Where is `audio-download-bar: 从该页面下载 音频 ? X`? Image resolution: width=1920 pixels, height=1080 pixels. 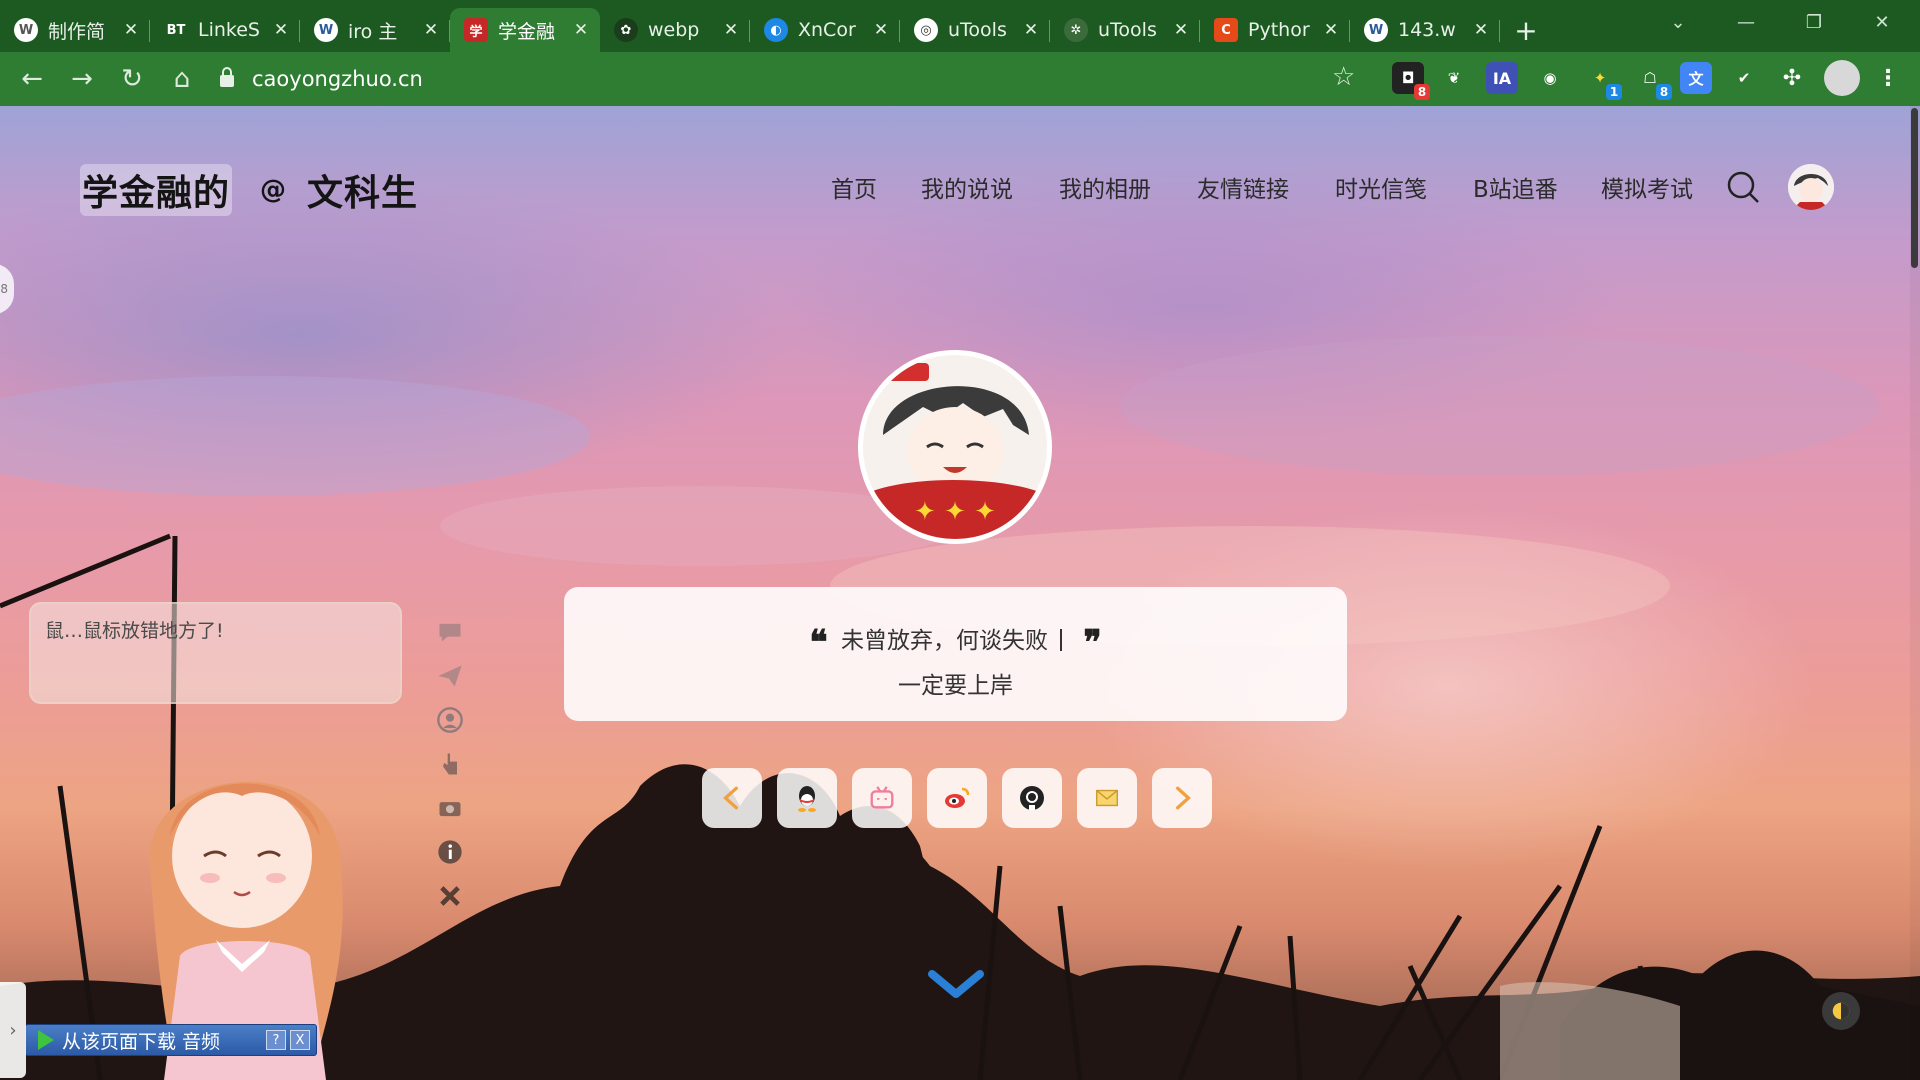 audio-download-bar: 从该页面下载 音频 ? X is located at coordinates (171, 1040).